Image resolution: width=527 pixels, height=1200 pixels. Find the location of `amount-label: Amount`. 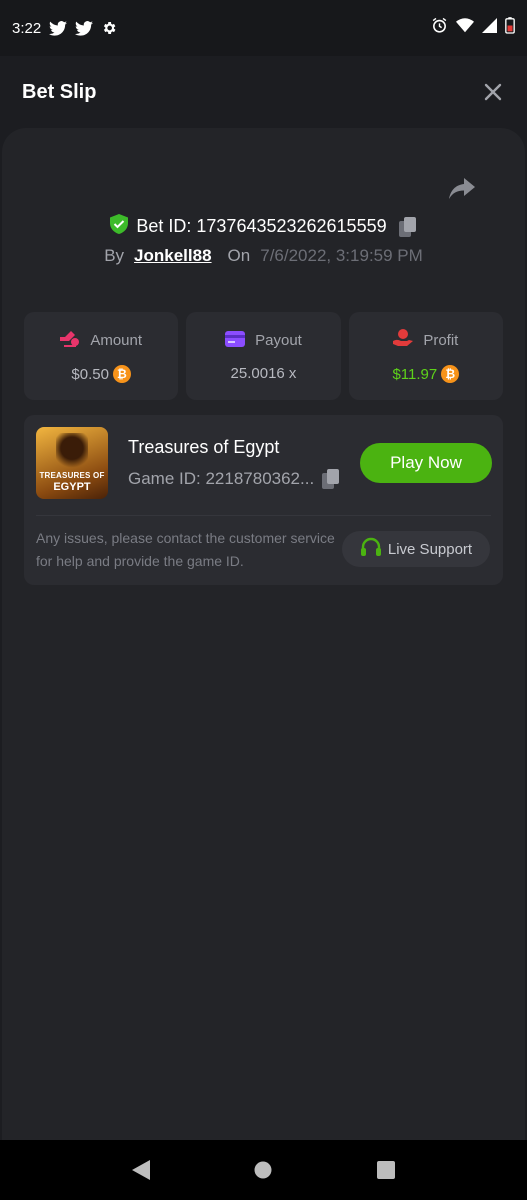

amount-label: Amount is located at coordinates (116, 340).